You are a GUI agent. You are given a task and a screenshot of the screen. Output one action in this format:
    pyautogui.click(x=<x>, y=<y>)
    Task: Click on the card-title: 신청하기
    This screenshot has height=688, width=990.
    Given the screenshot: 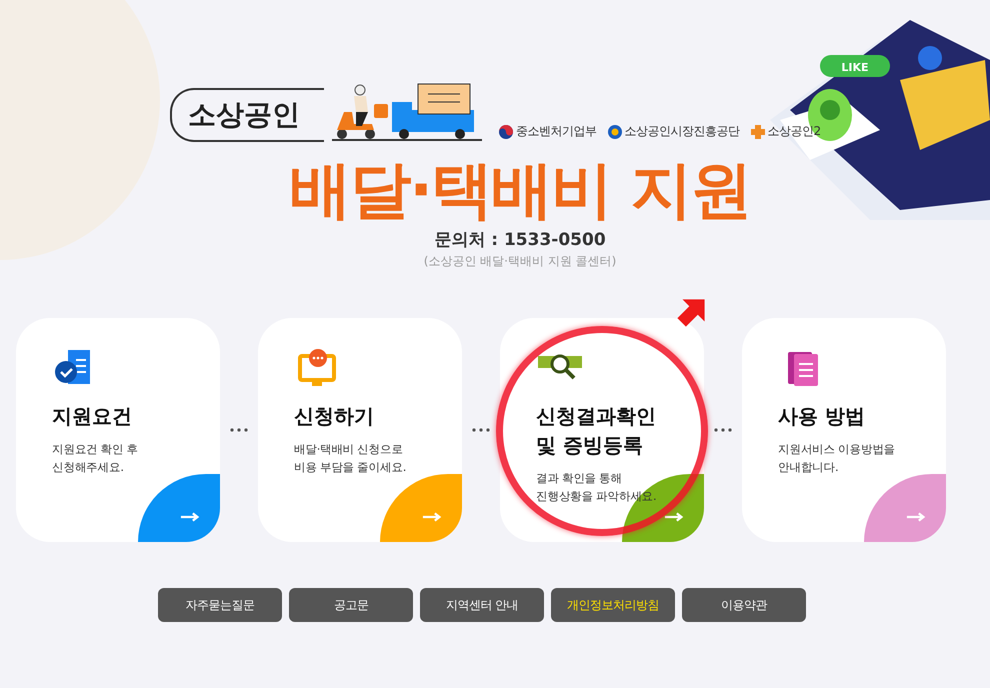 What is the action you would take?
    pyautogui.click(x=334, y=416)
    